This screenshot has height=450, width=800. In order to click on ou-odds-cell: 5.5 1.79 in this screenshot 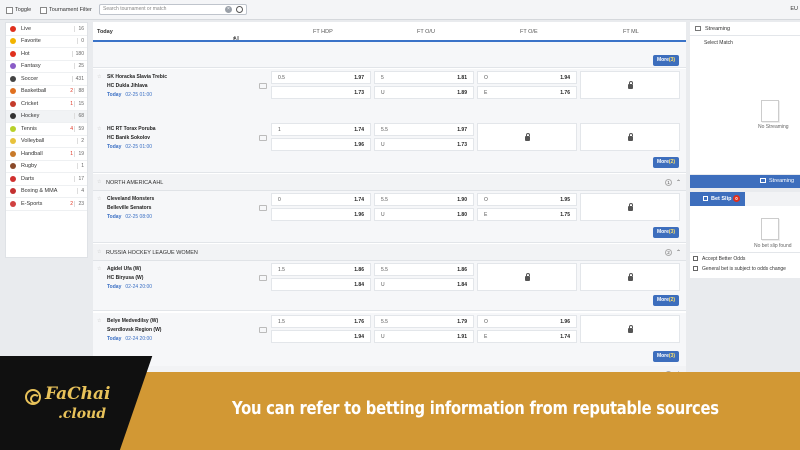, I will do `click(424, 321)`.